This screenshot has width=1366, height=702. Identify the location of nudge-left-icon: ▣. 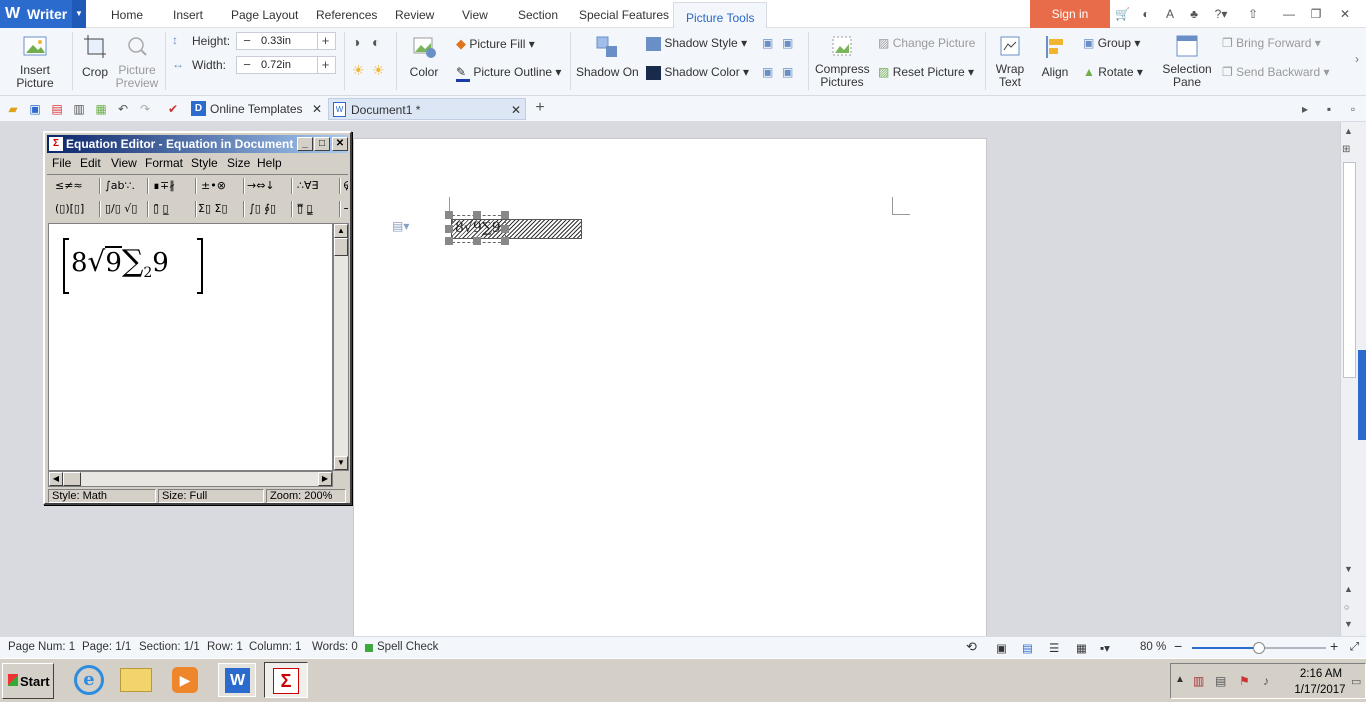
(767, 72).